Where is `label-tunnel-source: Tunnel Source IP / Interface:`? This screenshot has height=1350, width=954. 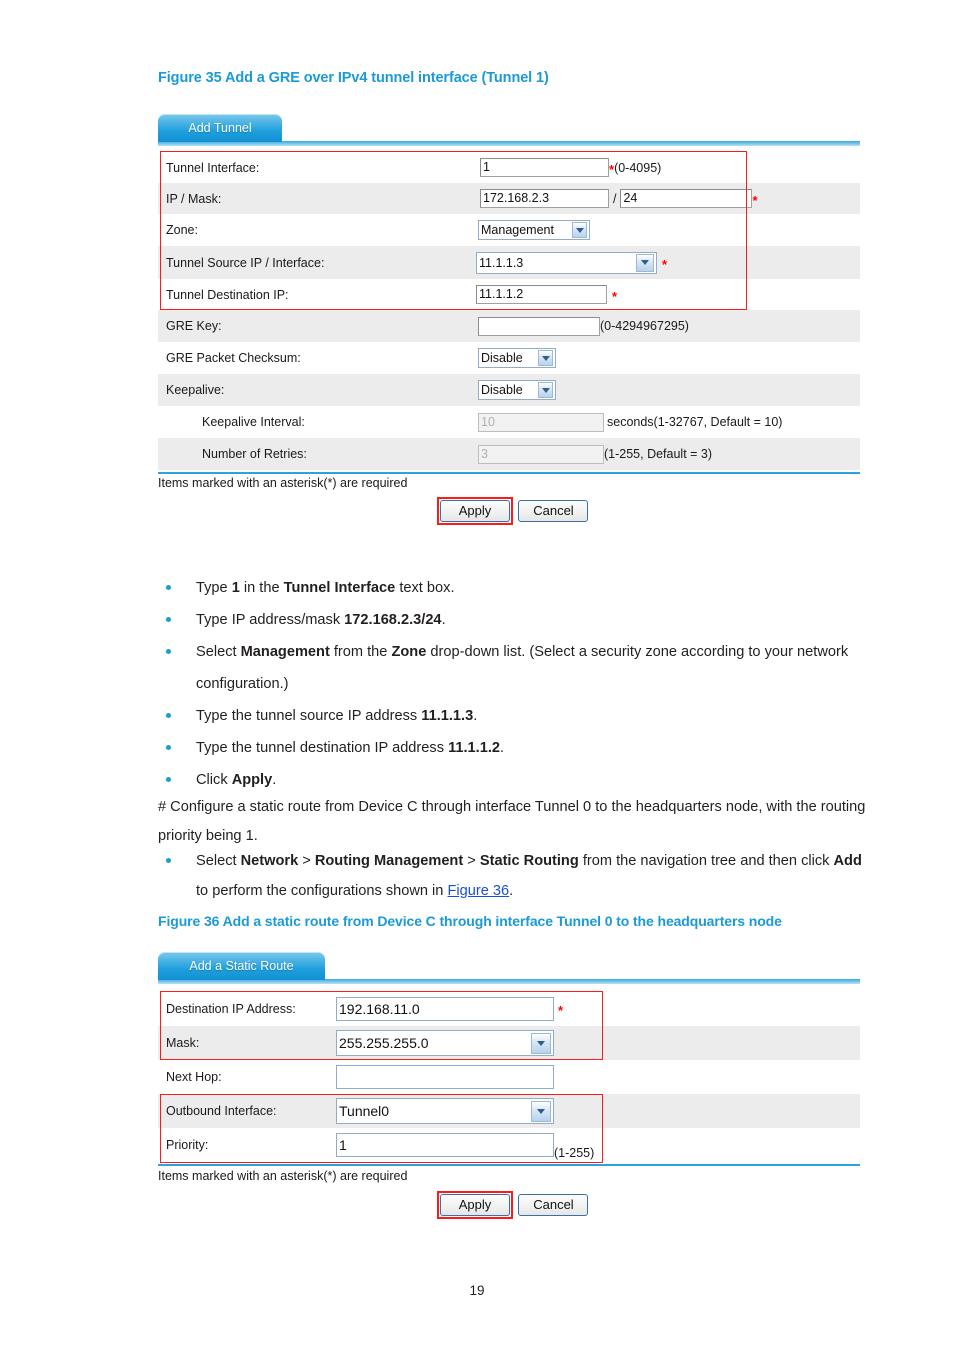
label-tunnel-source: Tunnel Source IP / Interface: is located at coordinates (245, 262).